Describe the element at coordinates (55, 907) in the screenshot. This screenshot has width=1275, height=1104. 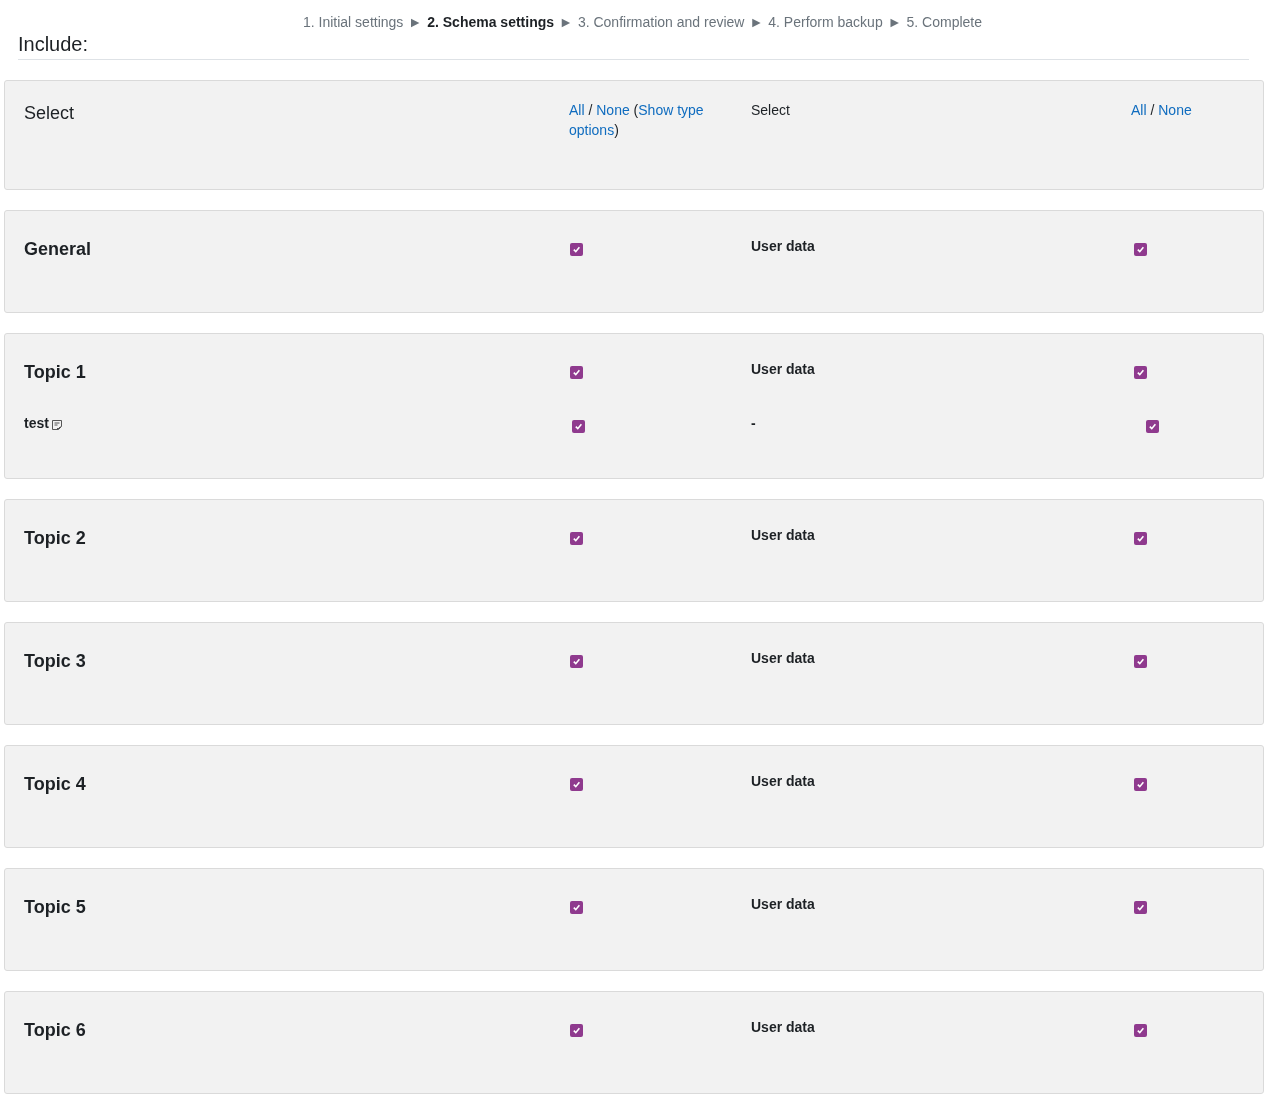
I see `section-title: Topic 5` at that location.